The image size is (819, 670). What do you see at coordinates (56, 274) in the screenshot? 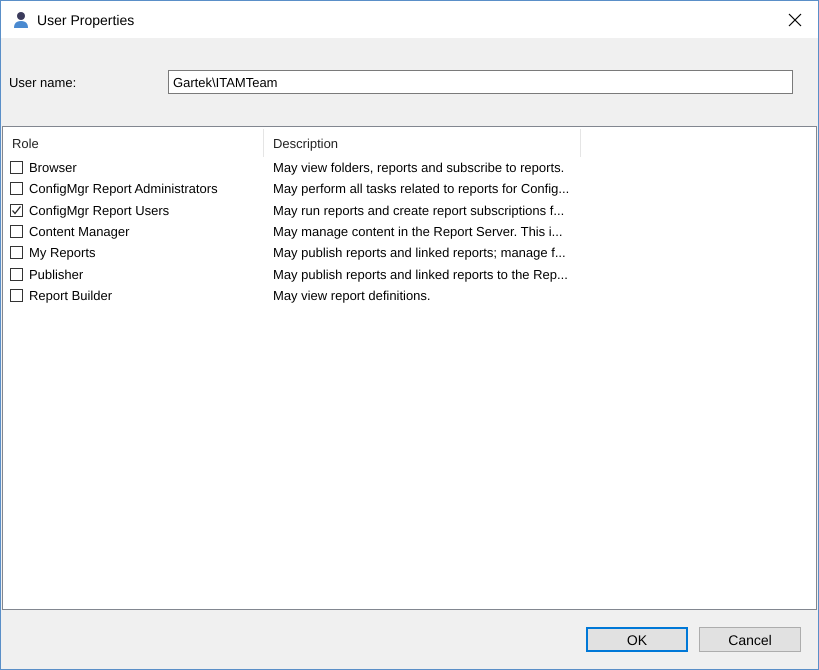
I see `role-name: Publisher` at bounding box center [56, 274].